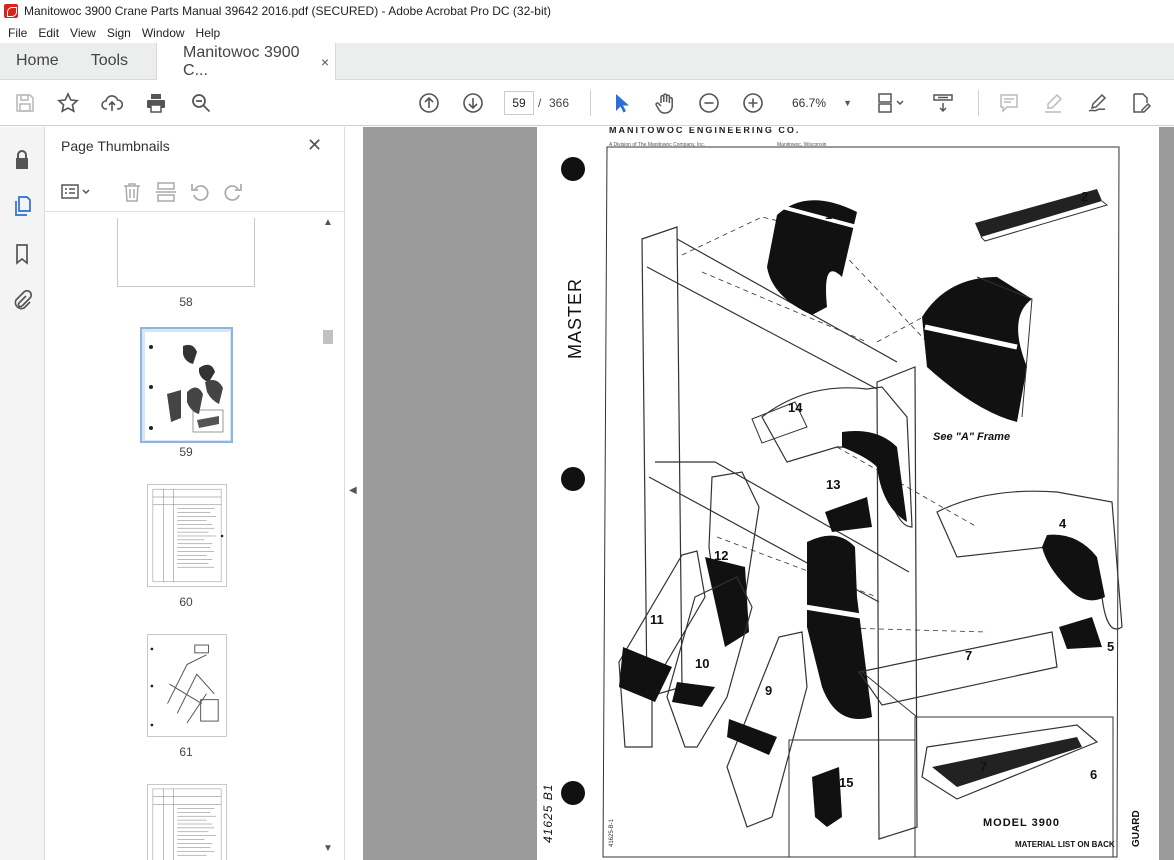  Describe the element at coordinates (753, 103) in the screenshot. I see `zoom-in-icon` at that location.